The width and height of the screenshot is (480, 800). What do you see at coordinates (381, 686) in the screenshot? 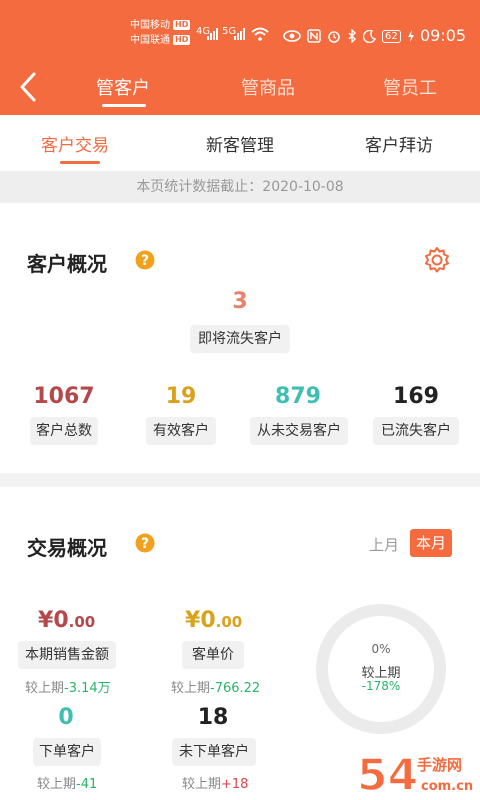
I see `ring-delta: -178%` at bounding box center [381, 686].